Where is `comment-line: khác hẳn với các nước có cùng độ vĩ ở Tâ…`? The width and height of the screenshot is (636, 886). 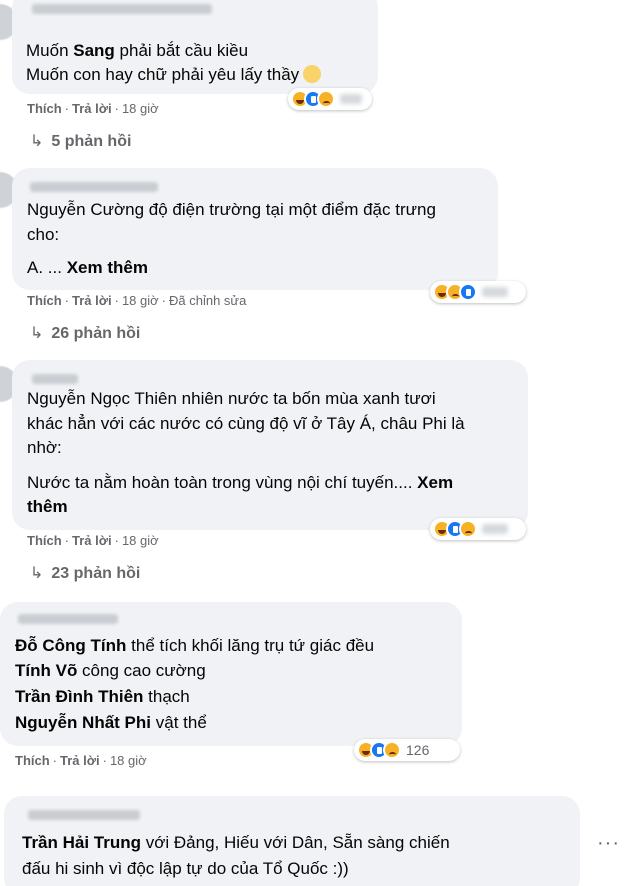 comment-line: khác hẳn với các nước có cùng độ vĩ ở Tâ… is located at coordinates (246, 424).